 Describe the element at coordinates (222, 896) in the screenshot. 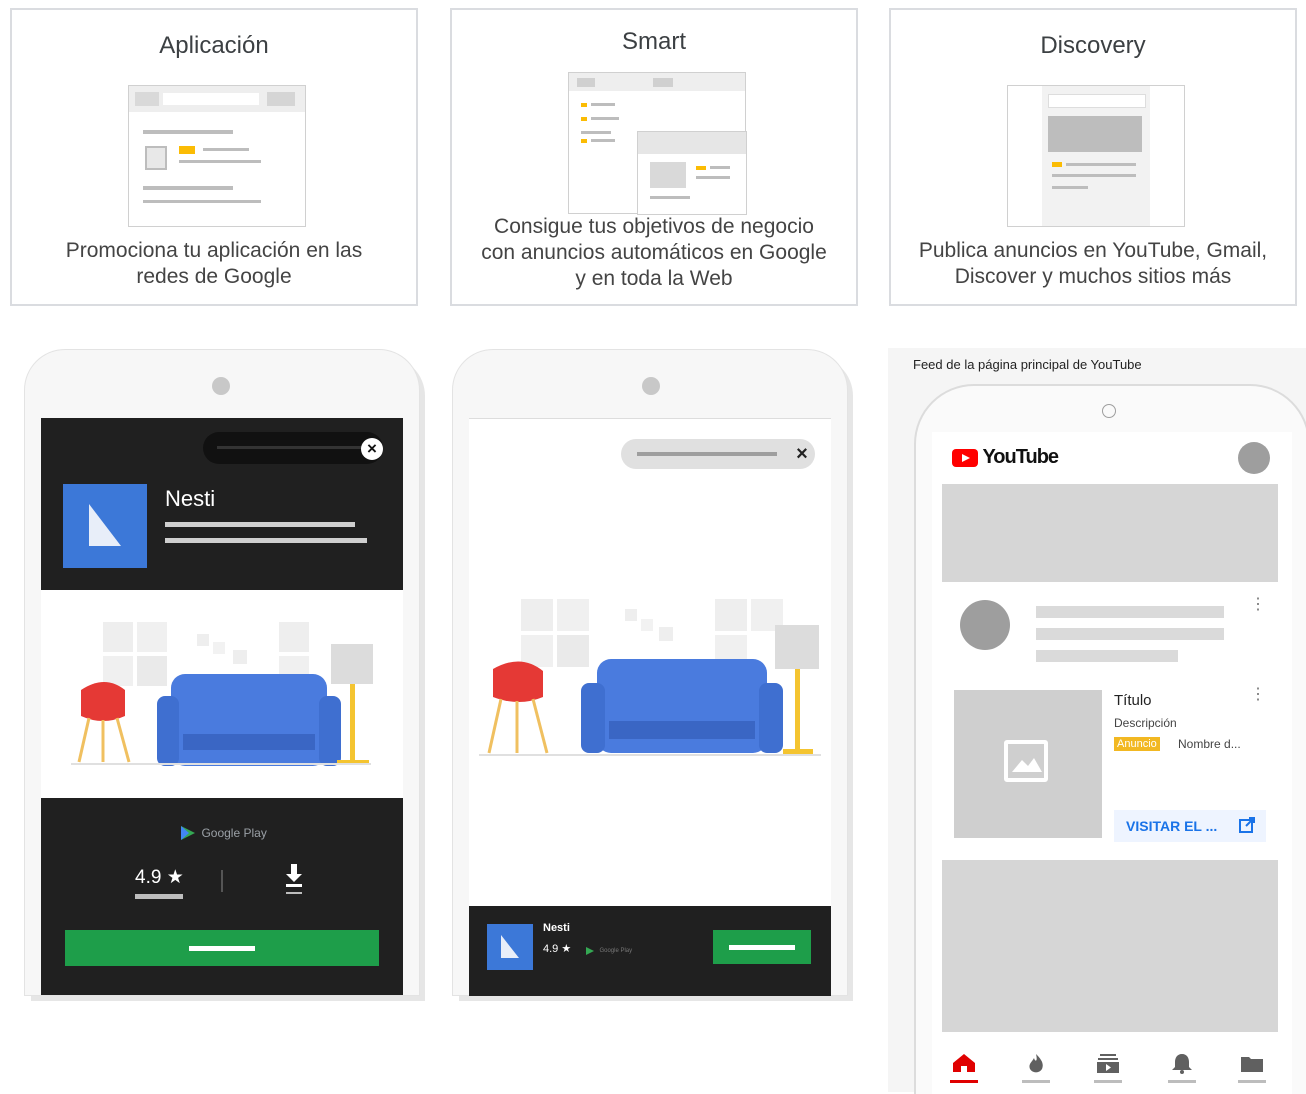

I see `app-ad-bottom-panel: Google Play 4.9 ★` at that location.